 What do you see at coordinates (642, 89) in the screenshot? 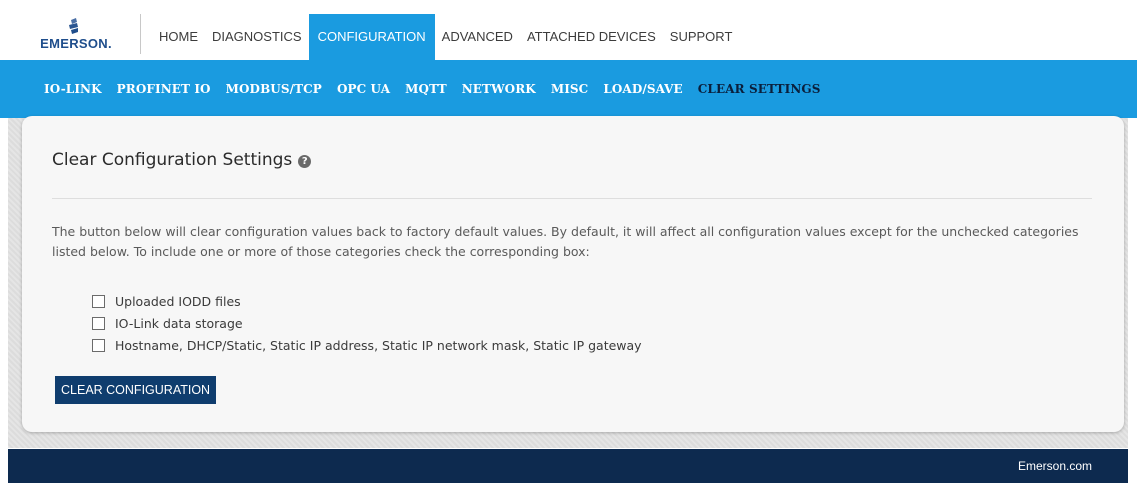
I see `subnav-load-save: LOAD/SAVE` at bounding box center [642, 89].